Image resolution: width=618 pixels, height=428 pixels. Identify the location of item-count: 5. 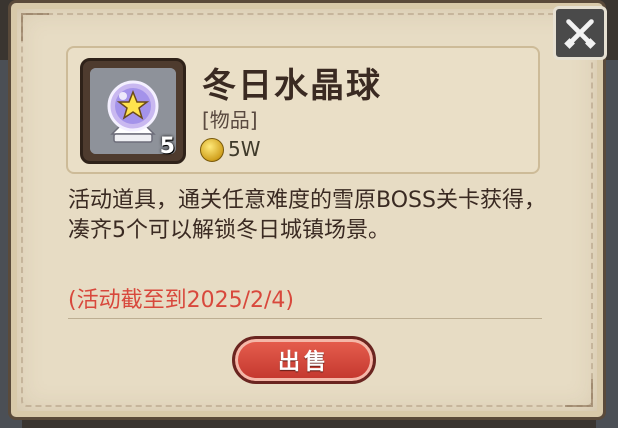
(167, 146).